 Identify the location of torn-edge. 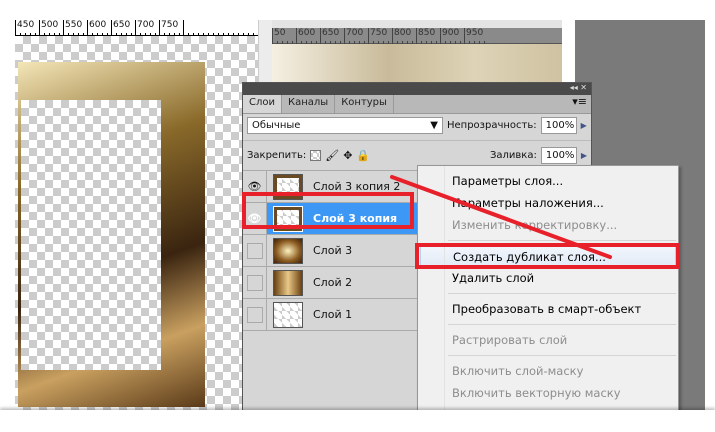
(357, 421).